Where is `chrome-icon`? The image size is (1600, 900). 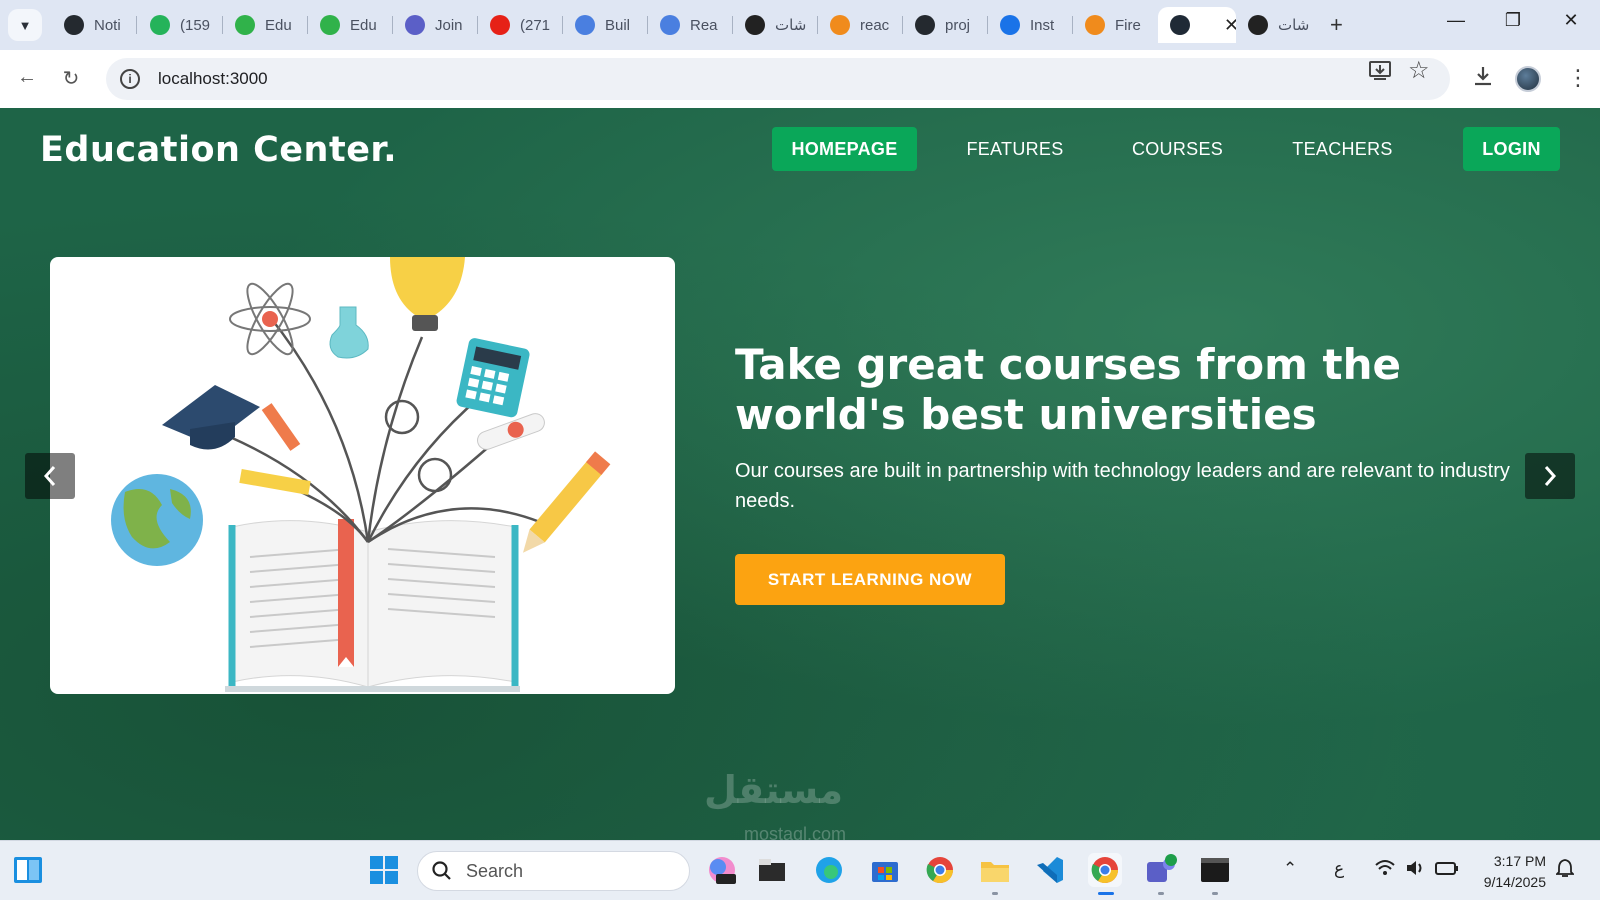 chrome-icon is located at coordinates (940, 870).